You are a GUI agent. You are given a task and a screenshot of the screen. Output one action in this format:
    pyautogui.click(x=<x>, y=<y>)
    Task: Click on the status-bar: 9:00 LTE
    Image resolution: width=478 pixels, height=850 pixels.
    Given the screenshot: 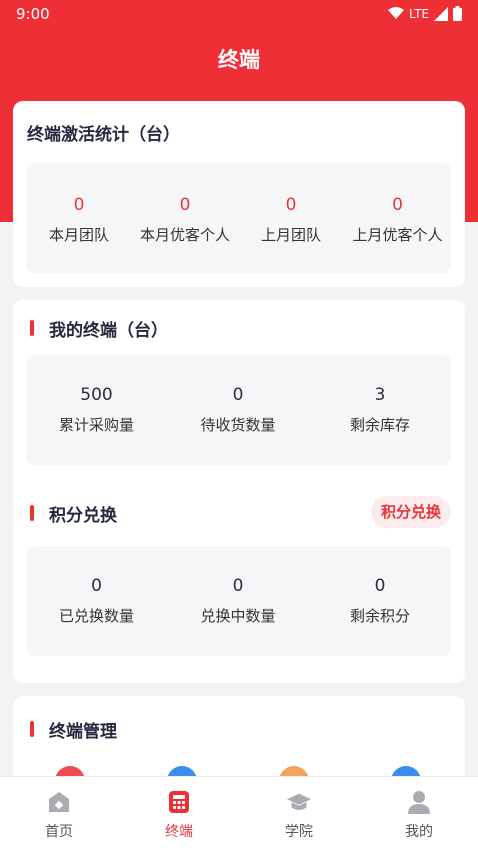 What is the action you would take?
    pyautogui.click(x=239, y=14)
    